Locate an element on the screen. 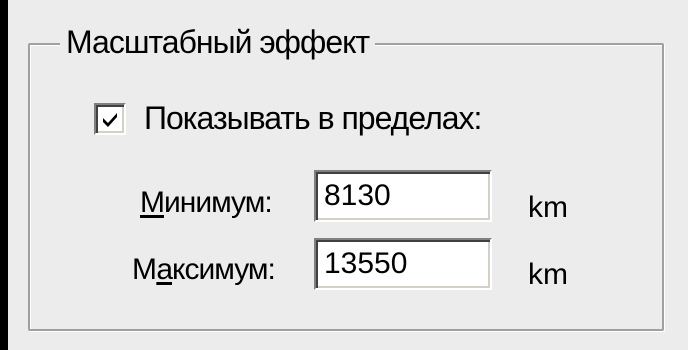 The width and height of the screenshot is (696, 350). maximum-label-start: М is located at coordinates (144, 269).